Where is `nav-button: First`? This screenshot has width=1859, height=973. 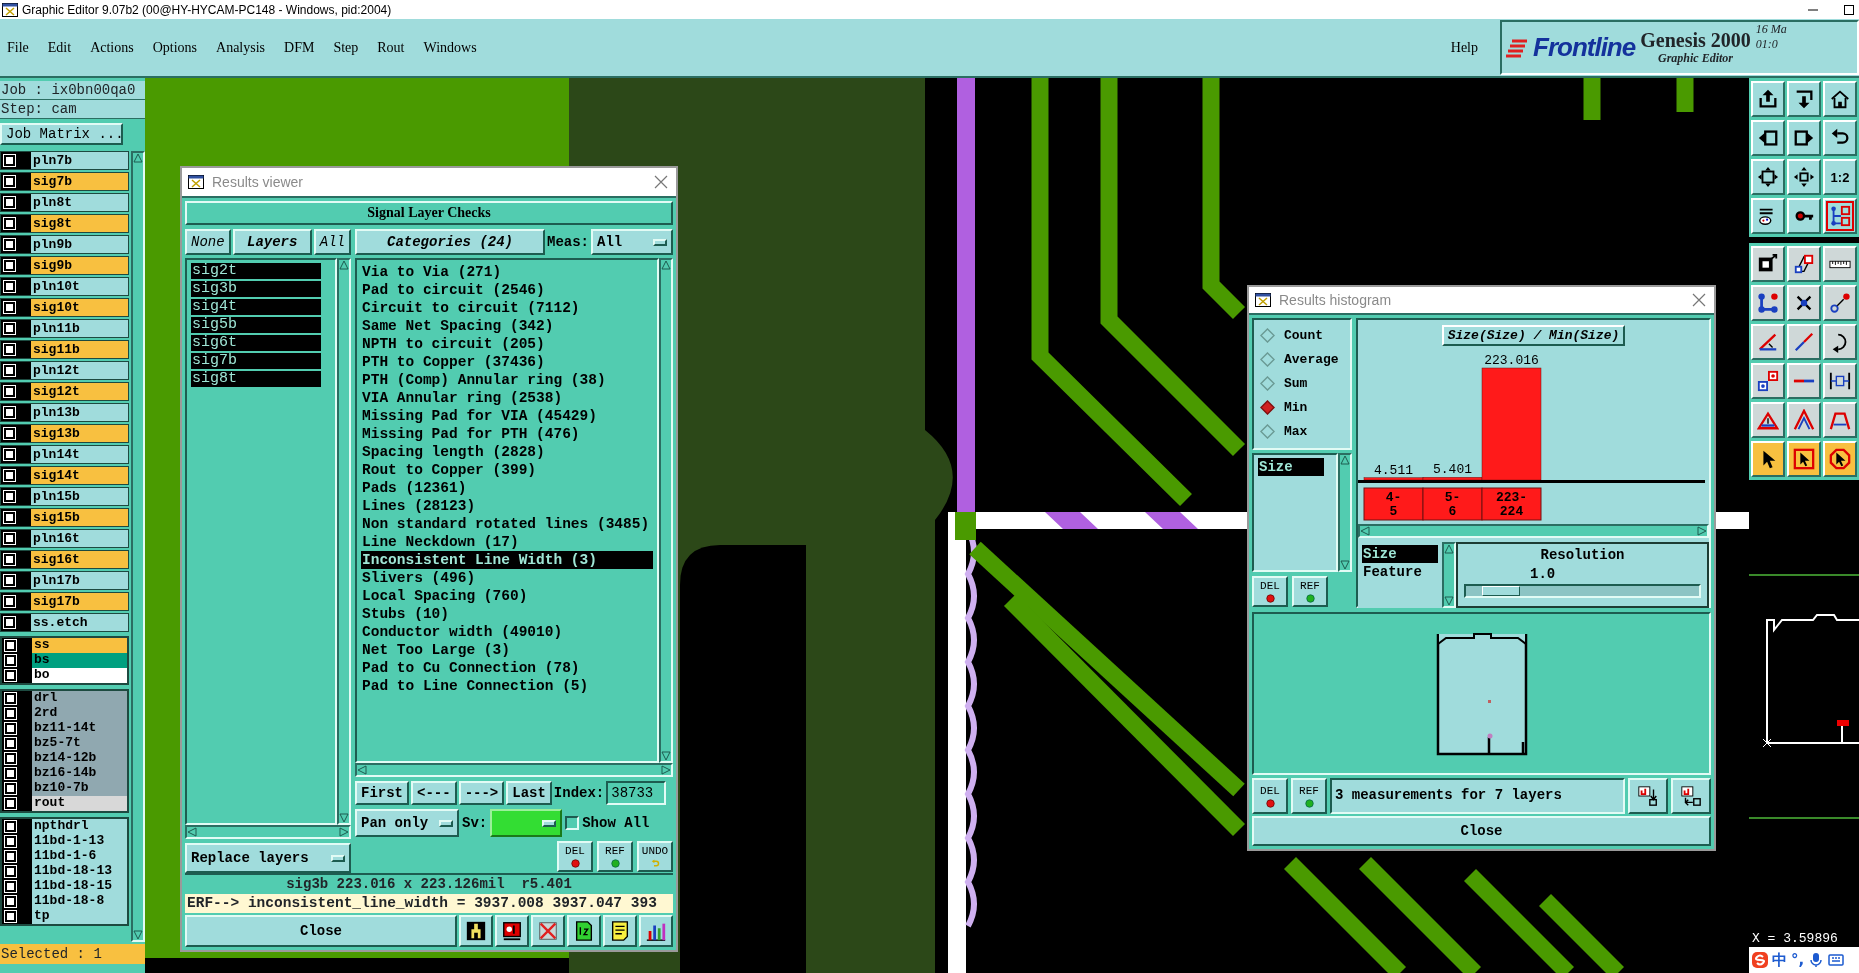 nav-button: First is located at coordinates (382, 793).